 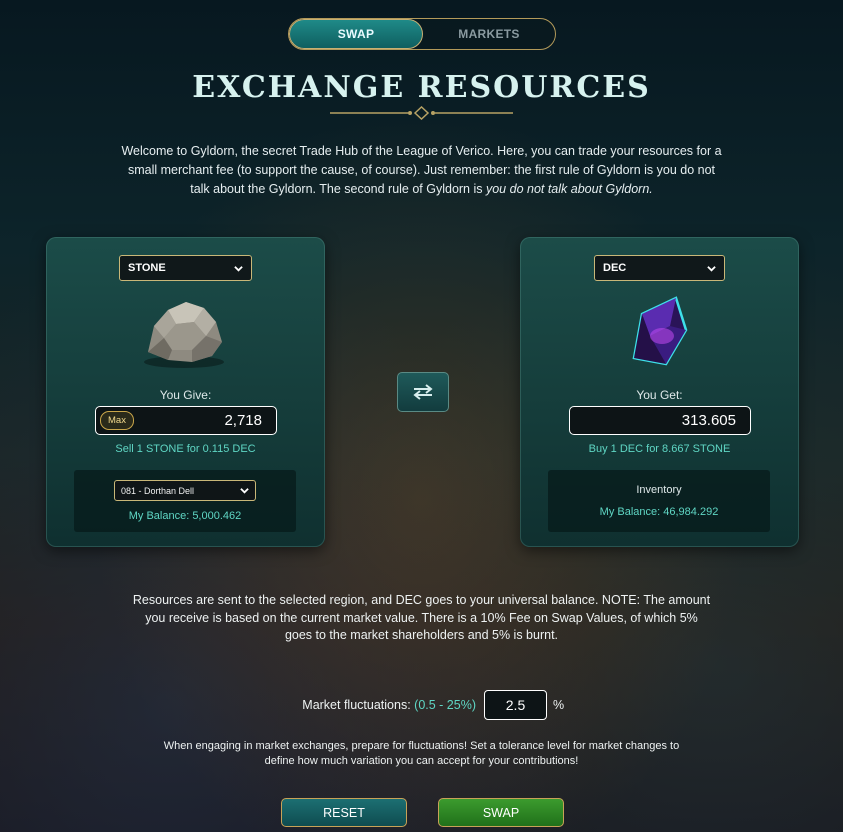 What do you see at coordinates (659, 395) in the screenshot?
I see `get-label: You Get:` at bounding box center [659, 395].